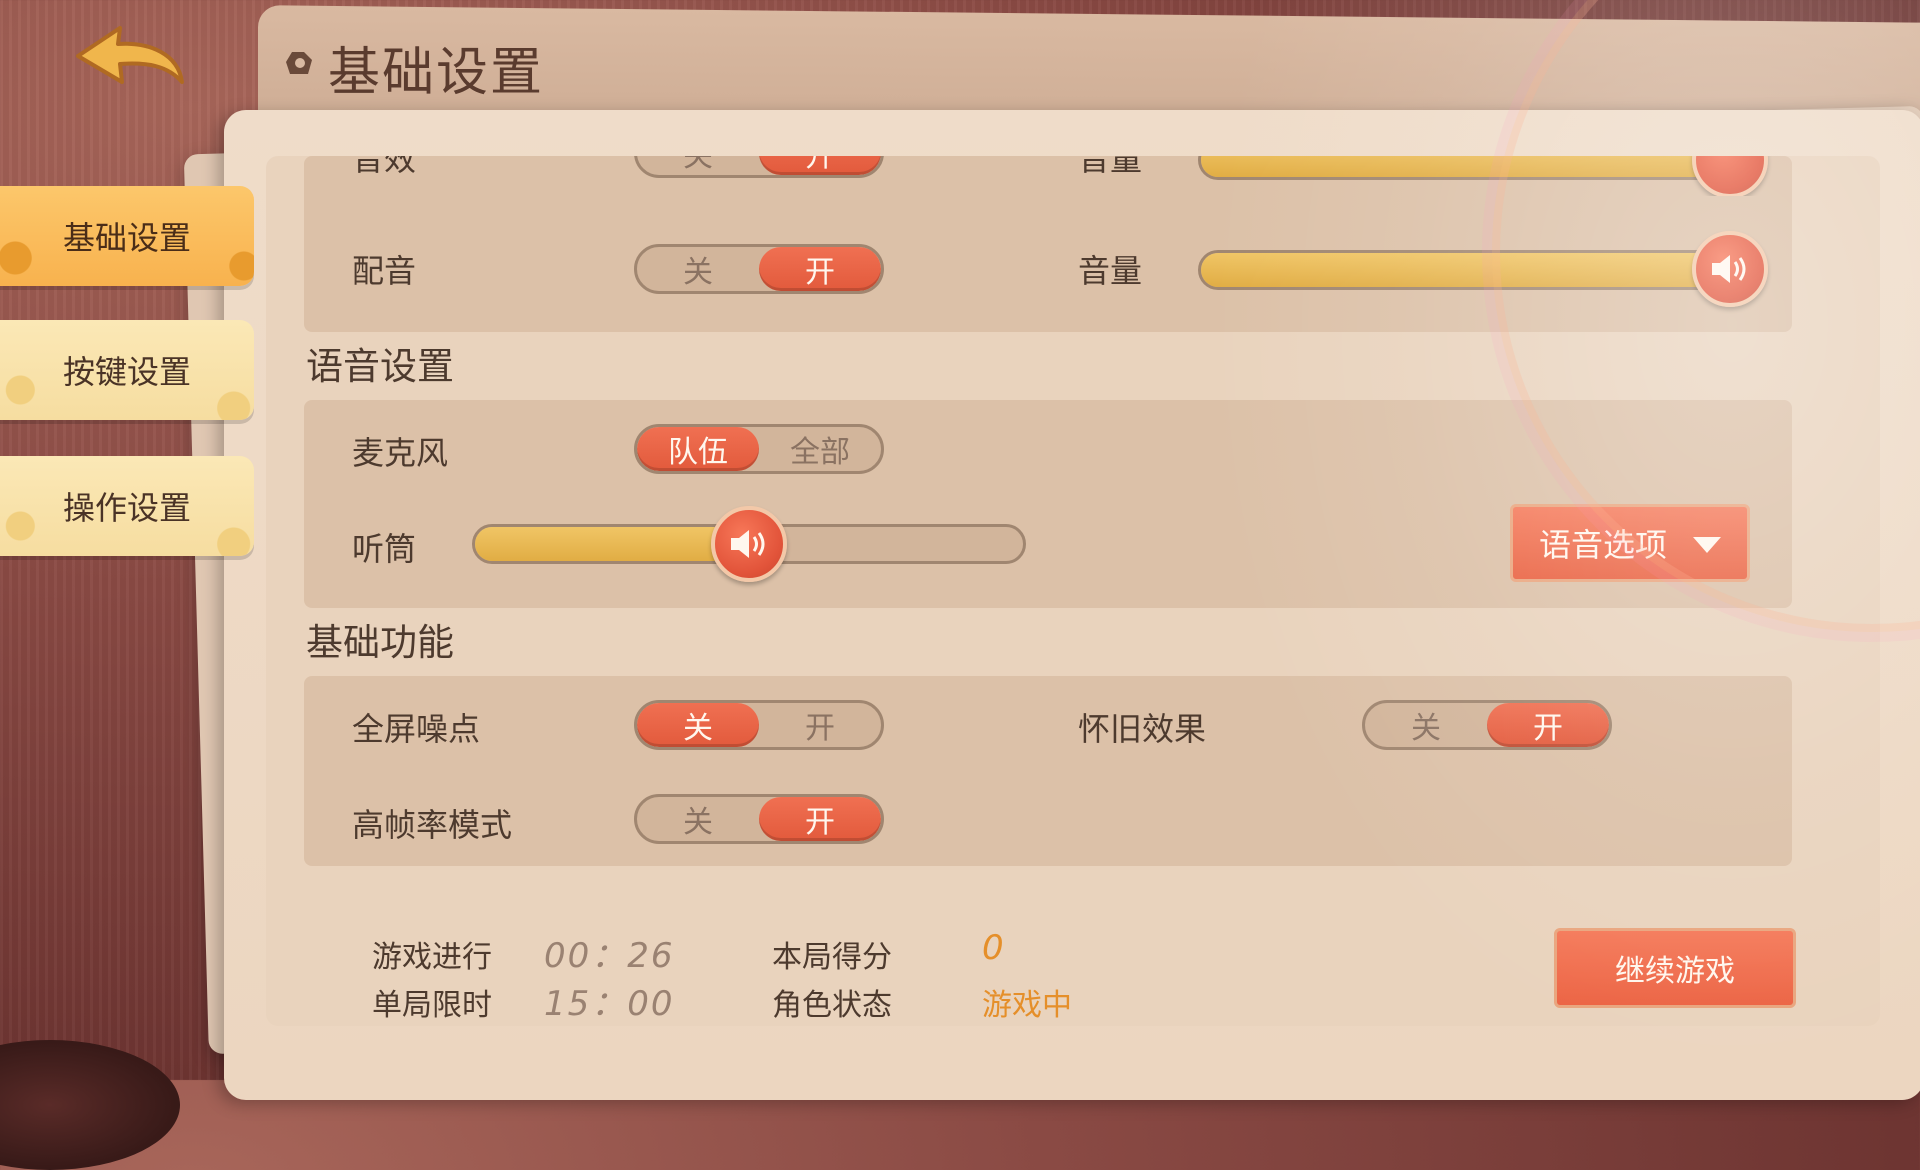 The image size is (1920, 1170). I want to click on basic-section-title: 基础功能, so click(380, 642).